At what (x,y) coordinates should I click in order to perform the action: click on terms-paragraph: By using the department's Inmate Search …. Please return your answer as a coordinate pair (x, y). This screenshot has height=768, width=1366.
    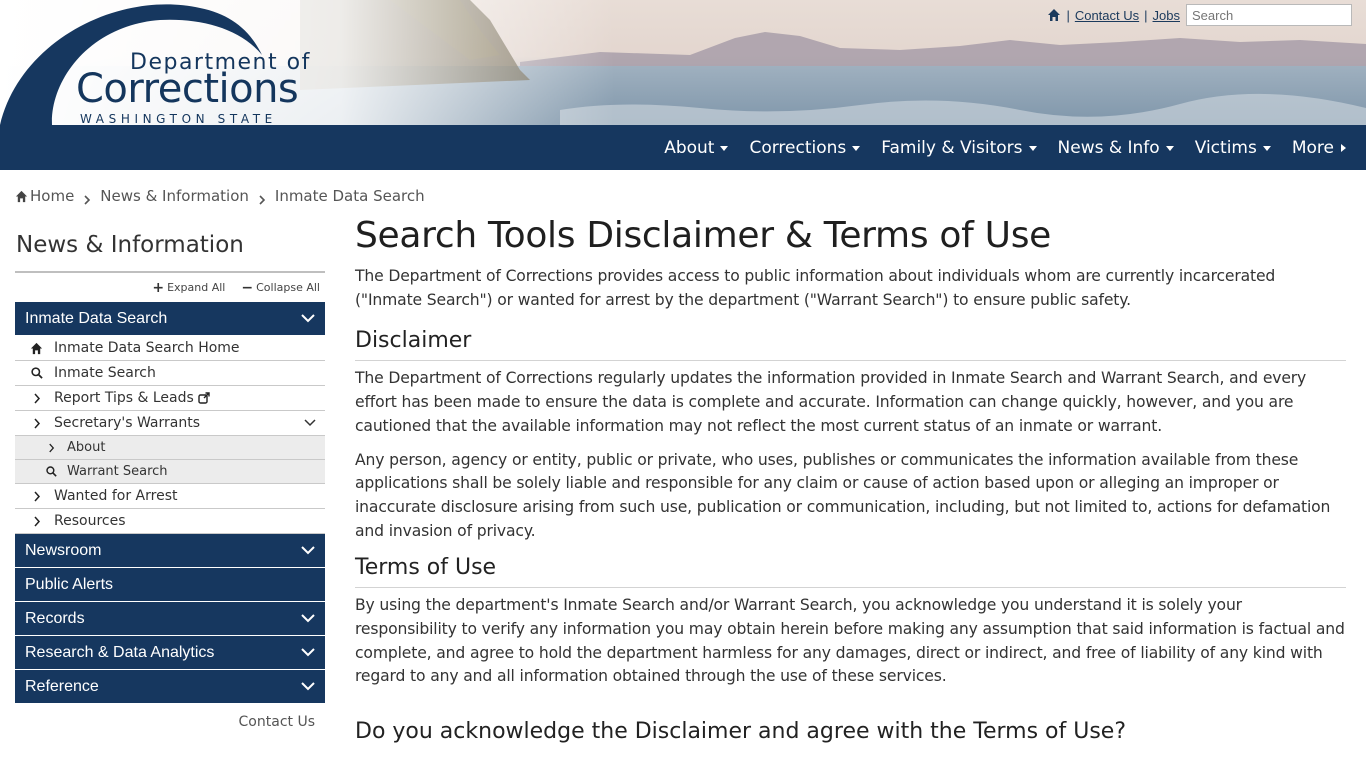
    Looking at the image, I should click on (850, 641).